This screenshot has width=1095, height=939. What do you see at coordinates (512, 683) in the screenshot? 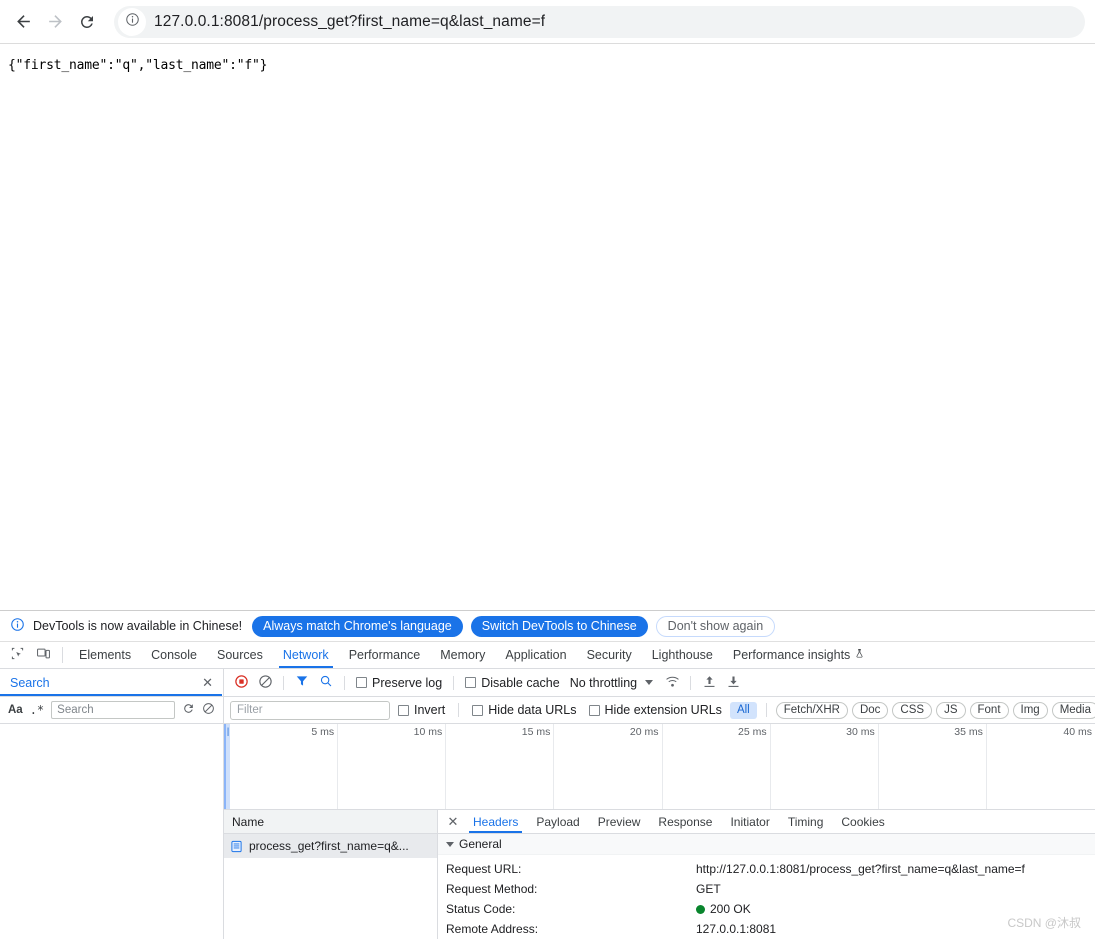
I see `disable-cache-checkbox: Disable cache` at bounding box center [512, 683].